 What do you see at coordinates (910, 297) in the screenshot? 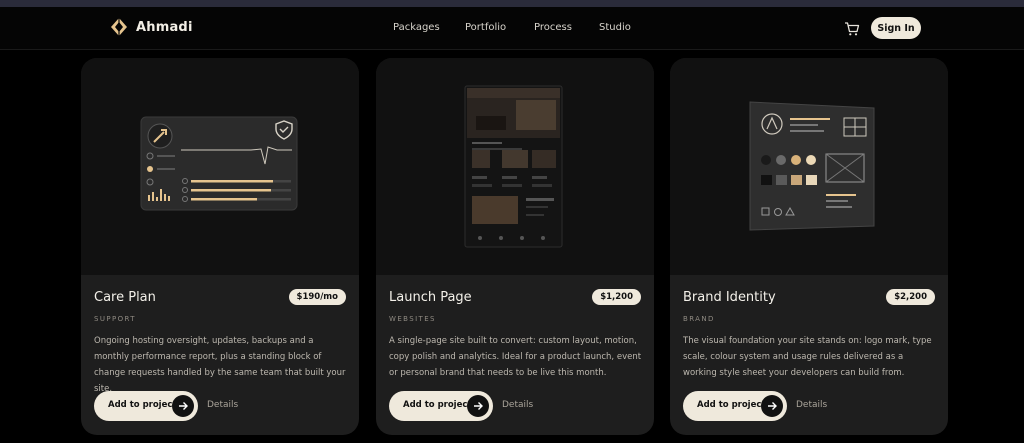
I see `price-badge: $2,200` at bounding box center [910, 297].